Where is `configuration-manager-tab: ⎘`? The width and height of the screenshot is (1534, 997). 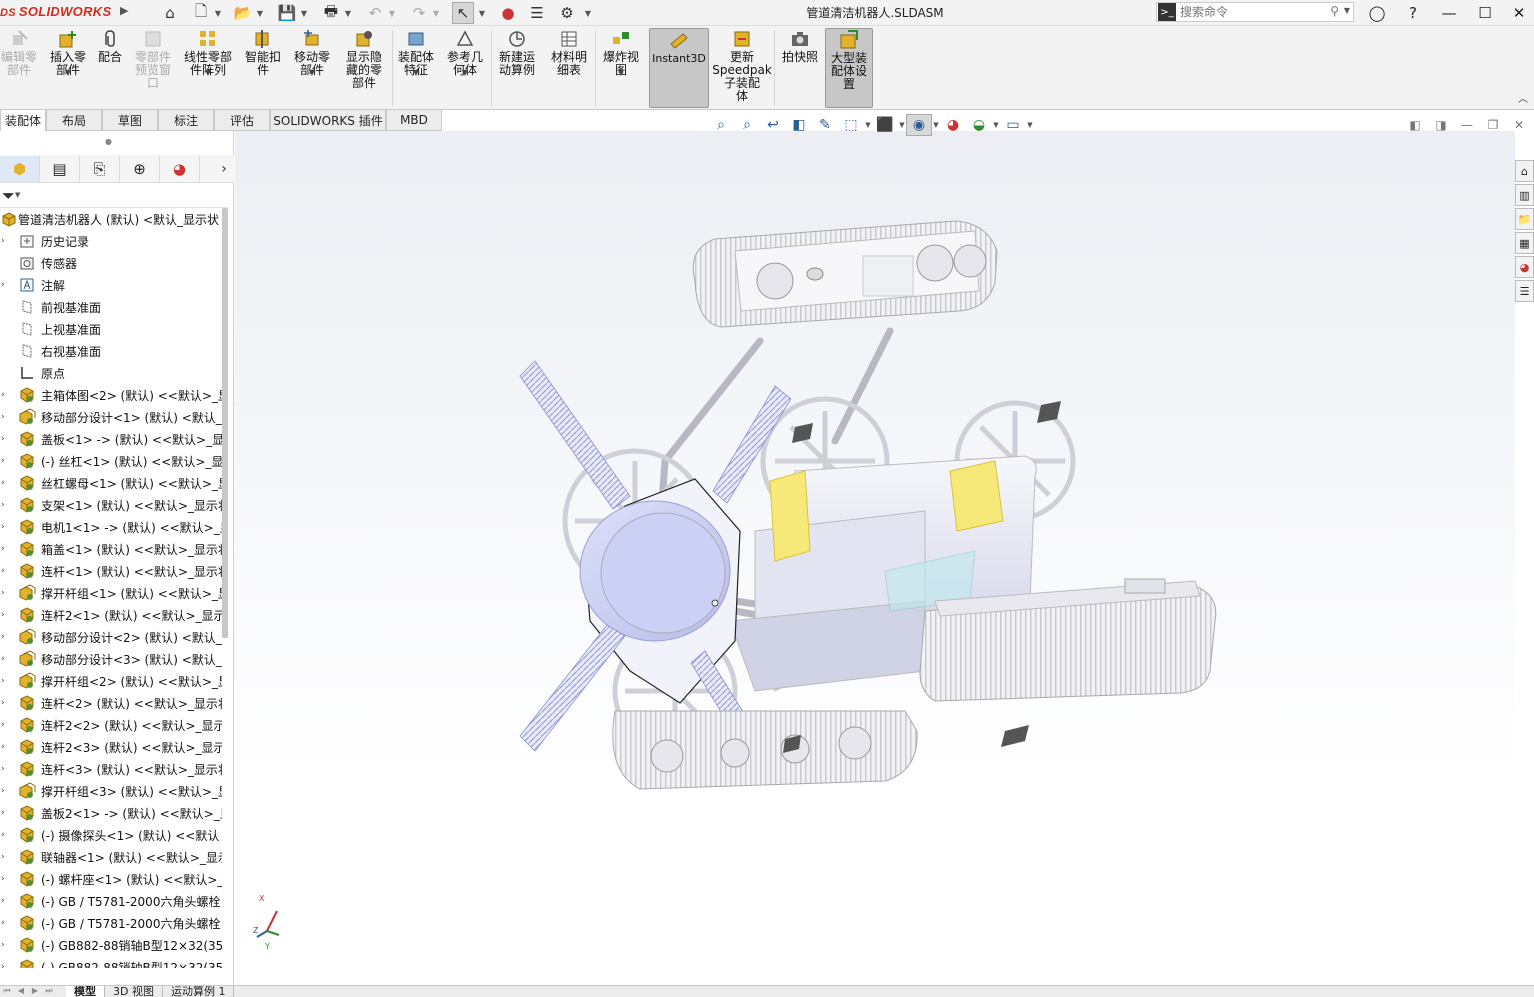 configuration-manager-tab: ⎘ is located at coordinates (100, 168).